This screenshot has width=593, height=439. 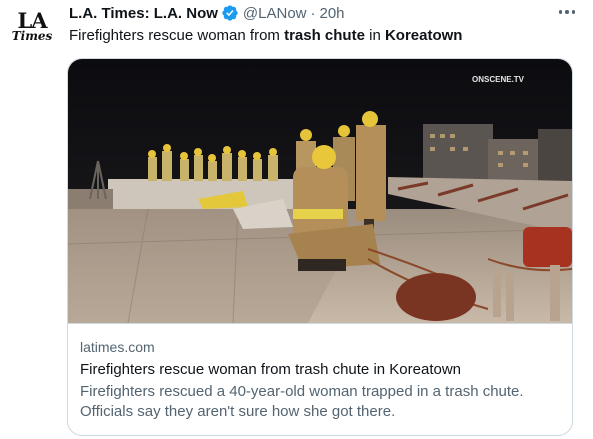 I want to click on tweet-header: L.A. Times: L.A. Now @LANow · 20h, so click(x=306, y=13).